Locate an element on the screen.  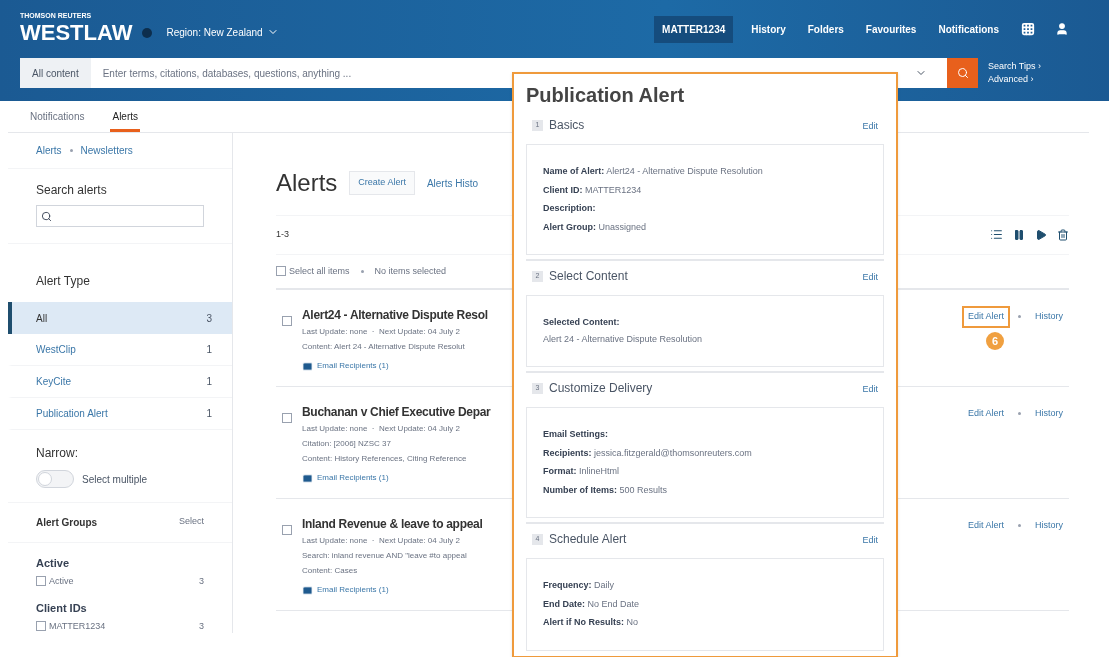
field-text: Format: InlineHtml is located at coordinates (581, 471).